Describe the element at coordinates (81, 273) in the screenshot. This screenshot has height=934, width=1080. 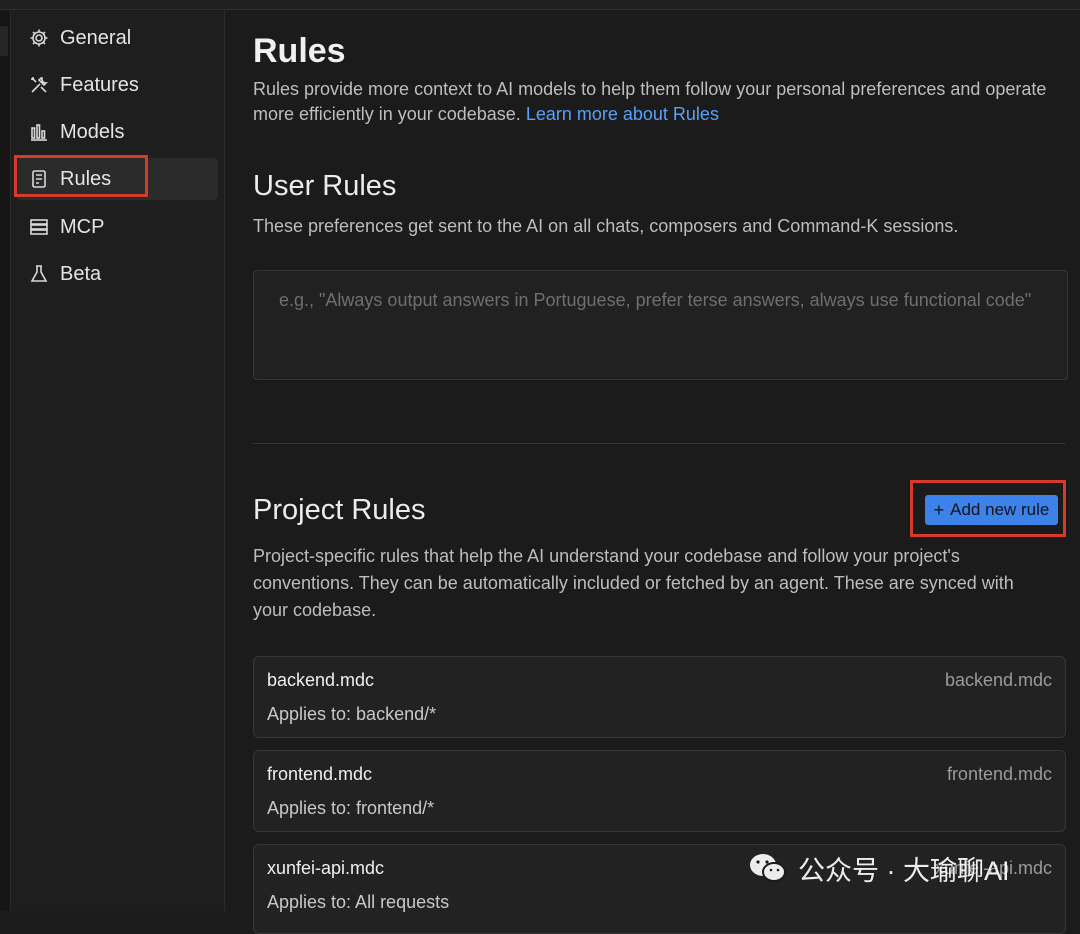
I see `sidebar-item-label: Beta` at that location.